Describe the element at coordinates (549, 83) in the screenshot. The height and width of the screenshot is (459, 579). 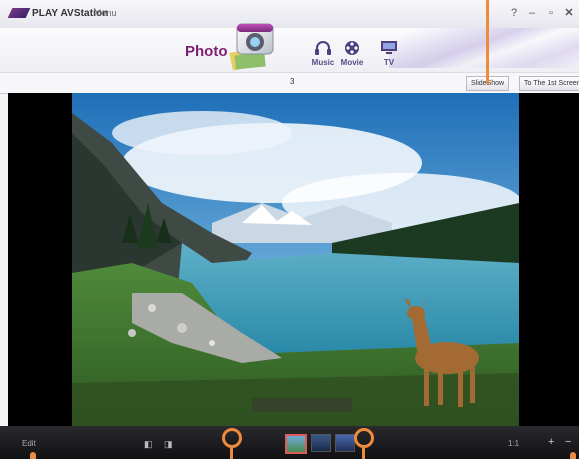
I see `first-screen-button: To The 1st Screen` at that location.